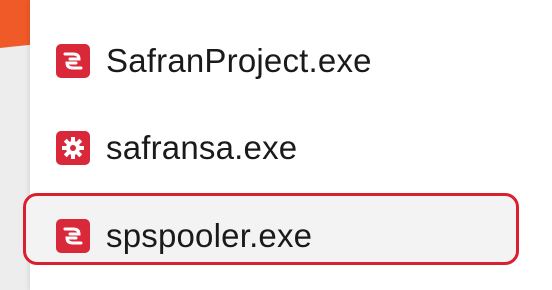  I want to click on gear-icon, so click(73, 148).